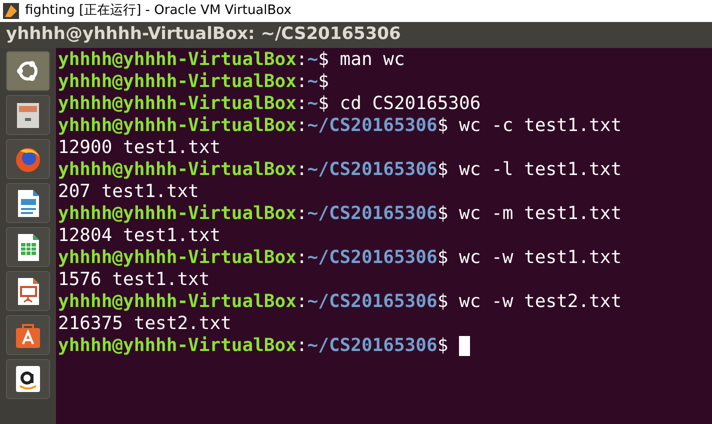 The width and height of the screenshot is (712, 424). What do you see at coordinates (203, 34) in the screenshot?
I see `terminal-title: yhhhh@yhhhh-VirtualBox: ~/CS20165306` at bounding box center [203, 34].